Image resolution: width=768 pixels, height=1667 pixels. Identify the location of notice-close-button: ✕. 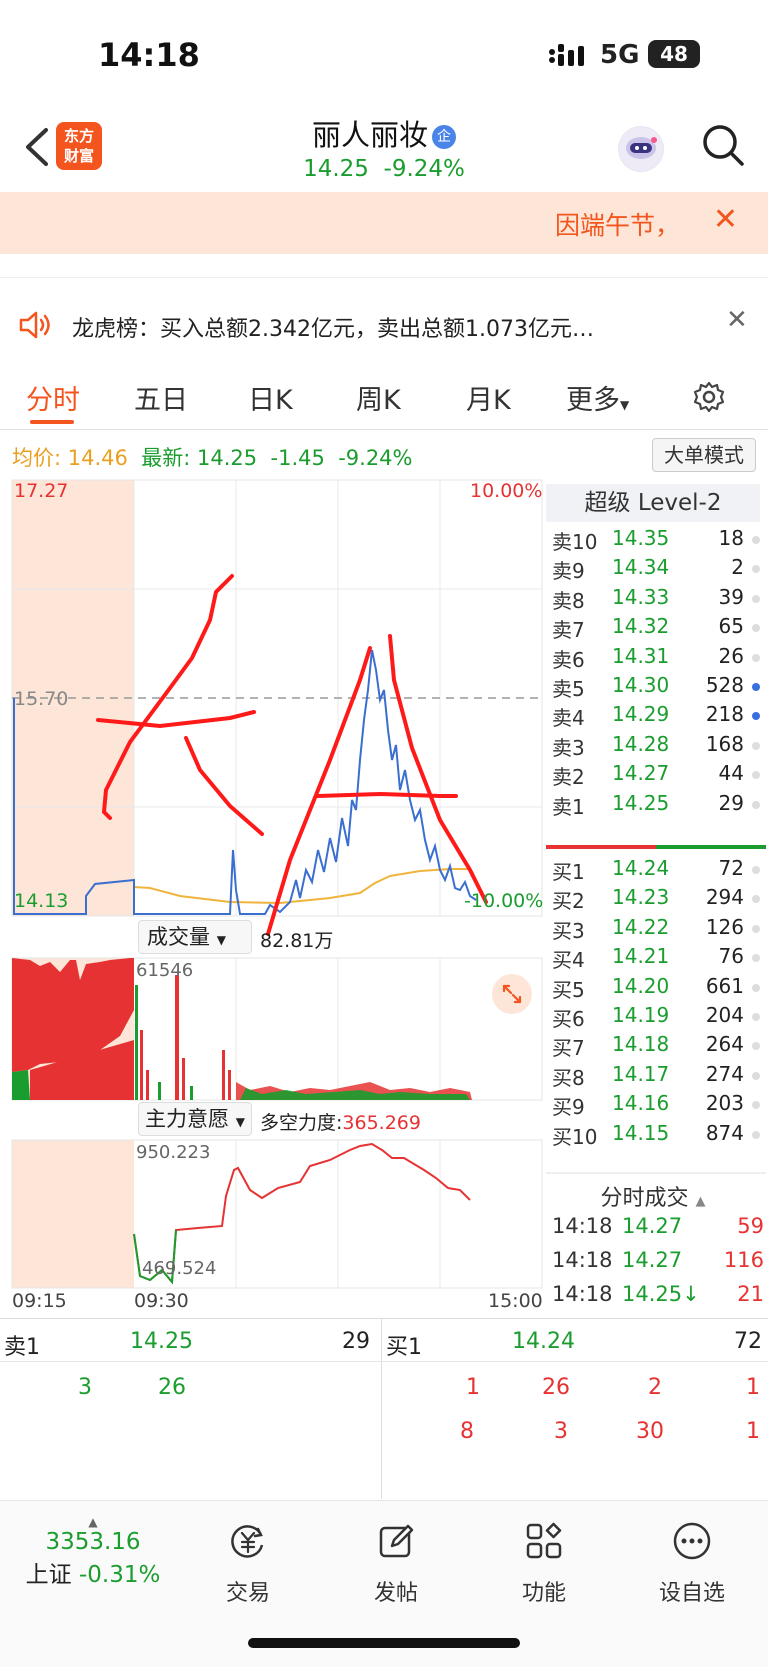
(737, 320).